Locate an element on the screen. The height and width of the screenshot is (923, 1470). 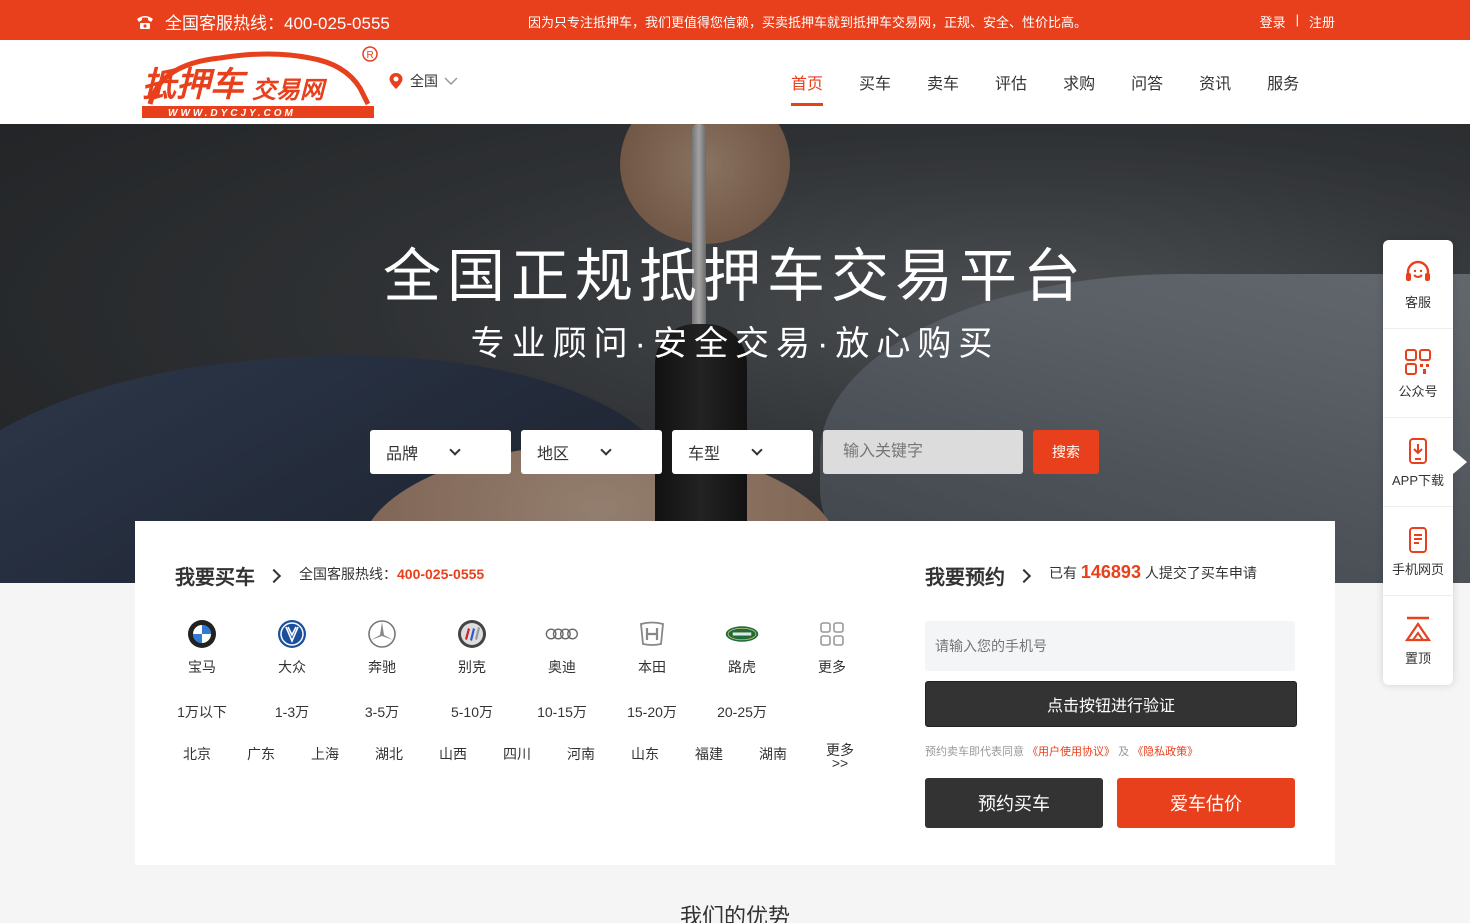
buy-hotline: 全国客服热线：400-025-0555 is located at coordinates (391, 574).